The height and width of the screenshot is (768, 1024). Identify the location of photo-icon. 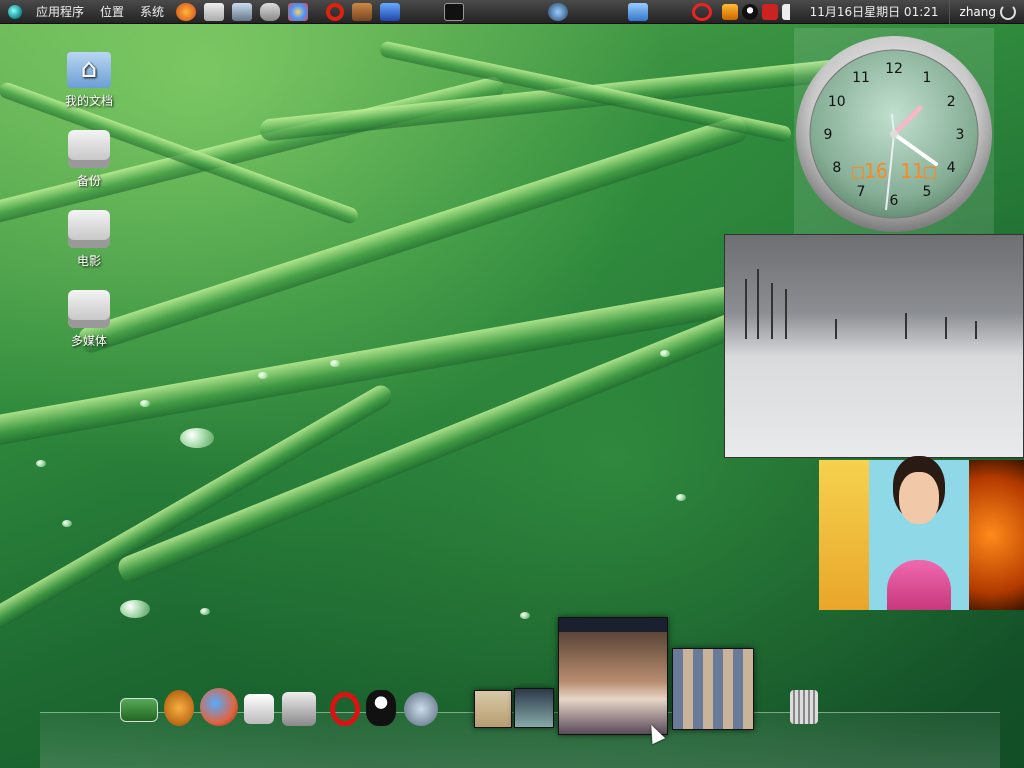
(259, 709).